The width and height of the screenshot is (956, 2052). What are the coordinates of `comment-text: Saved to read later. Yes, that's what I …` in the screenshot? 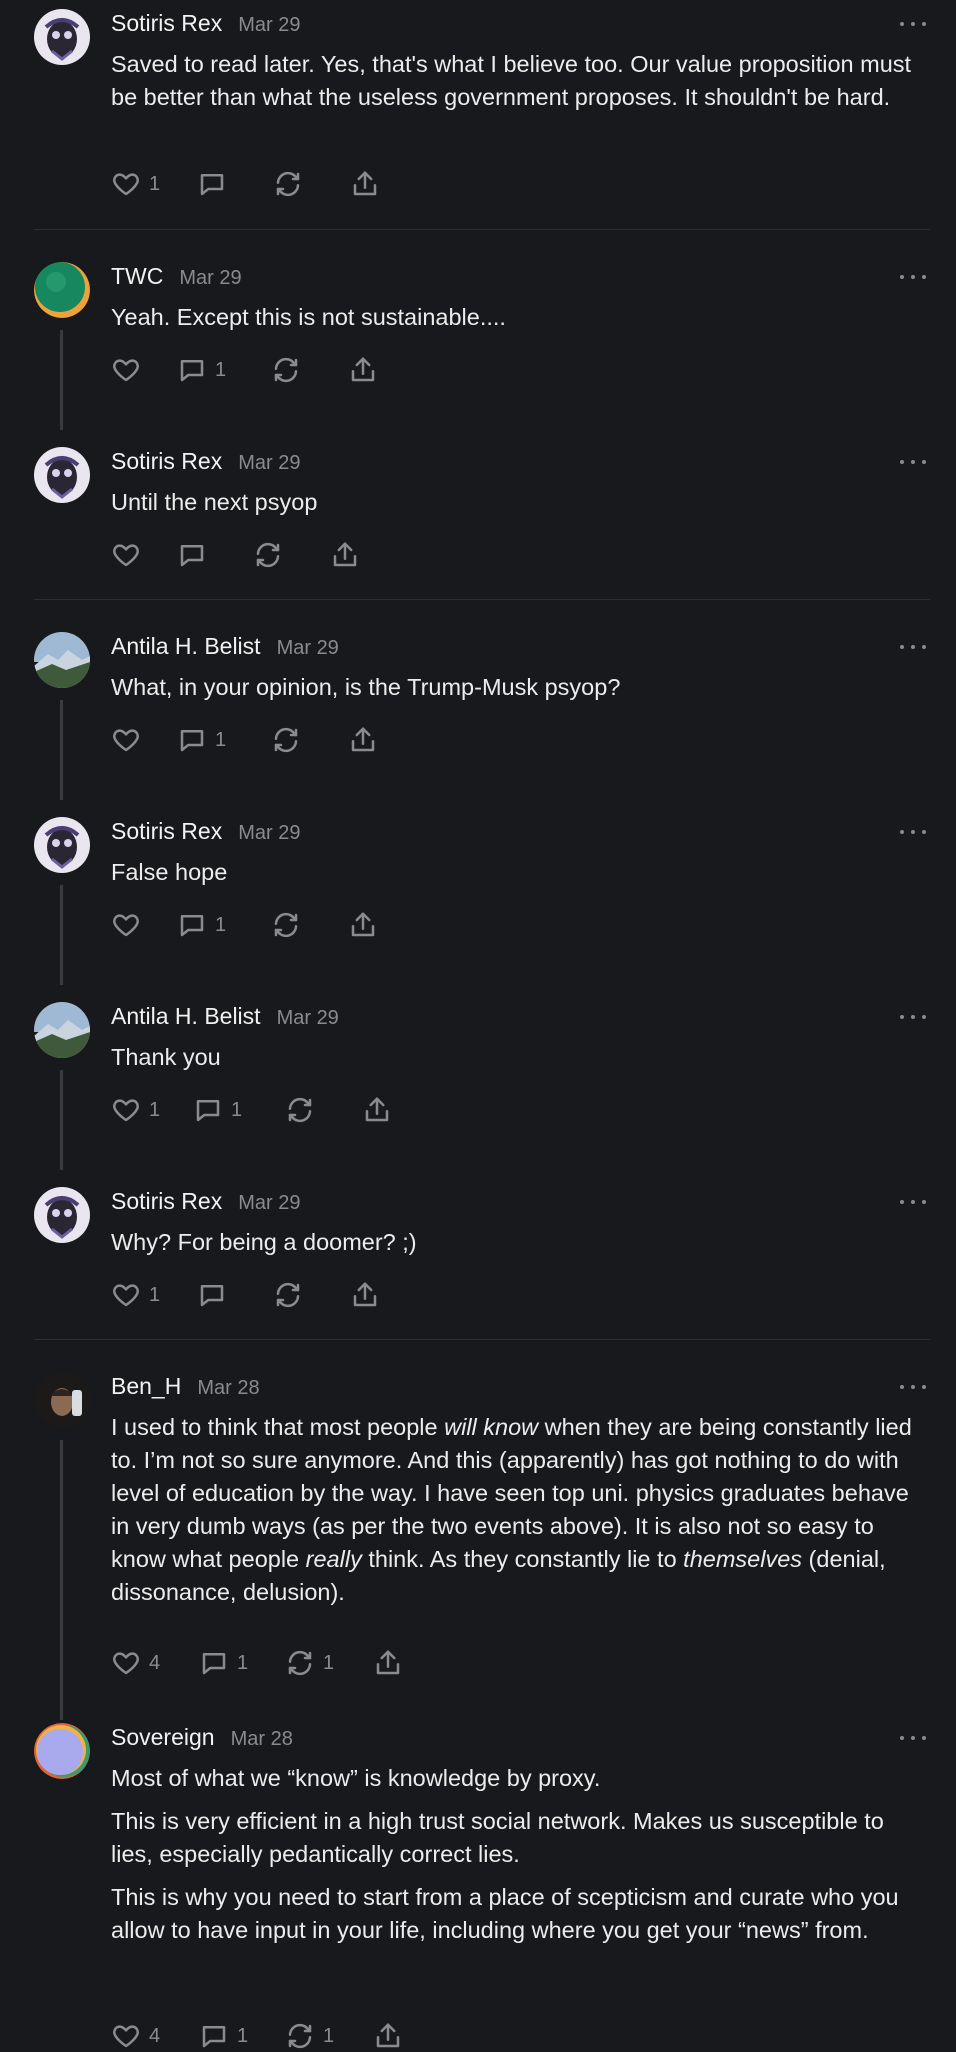 It's located at (511, 80).